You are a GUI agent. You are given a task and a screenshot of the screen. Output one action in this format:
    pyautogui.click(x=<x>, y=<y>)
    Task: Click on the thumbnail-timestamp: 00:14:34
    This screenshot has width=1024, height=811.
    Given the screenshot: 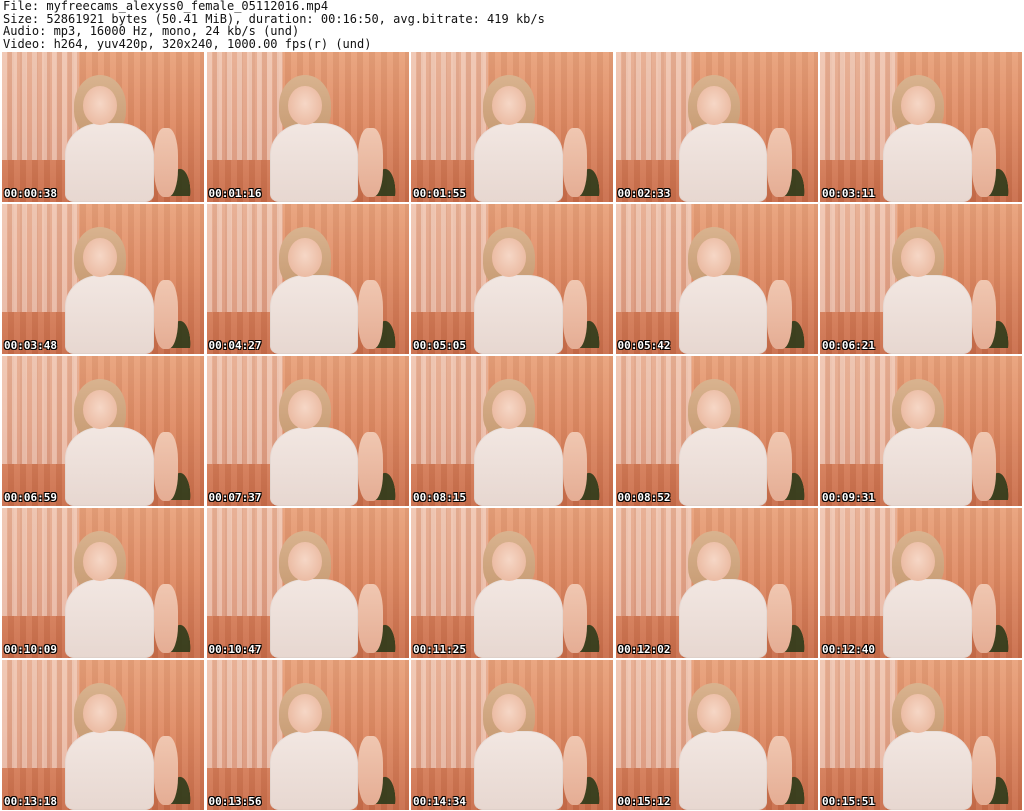 What is the action you would take?
    pyautogui.click(x=439, y=801)
    